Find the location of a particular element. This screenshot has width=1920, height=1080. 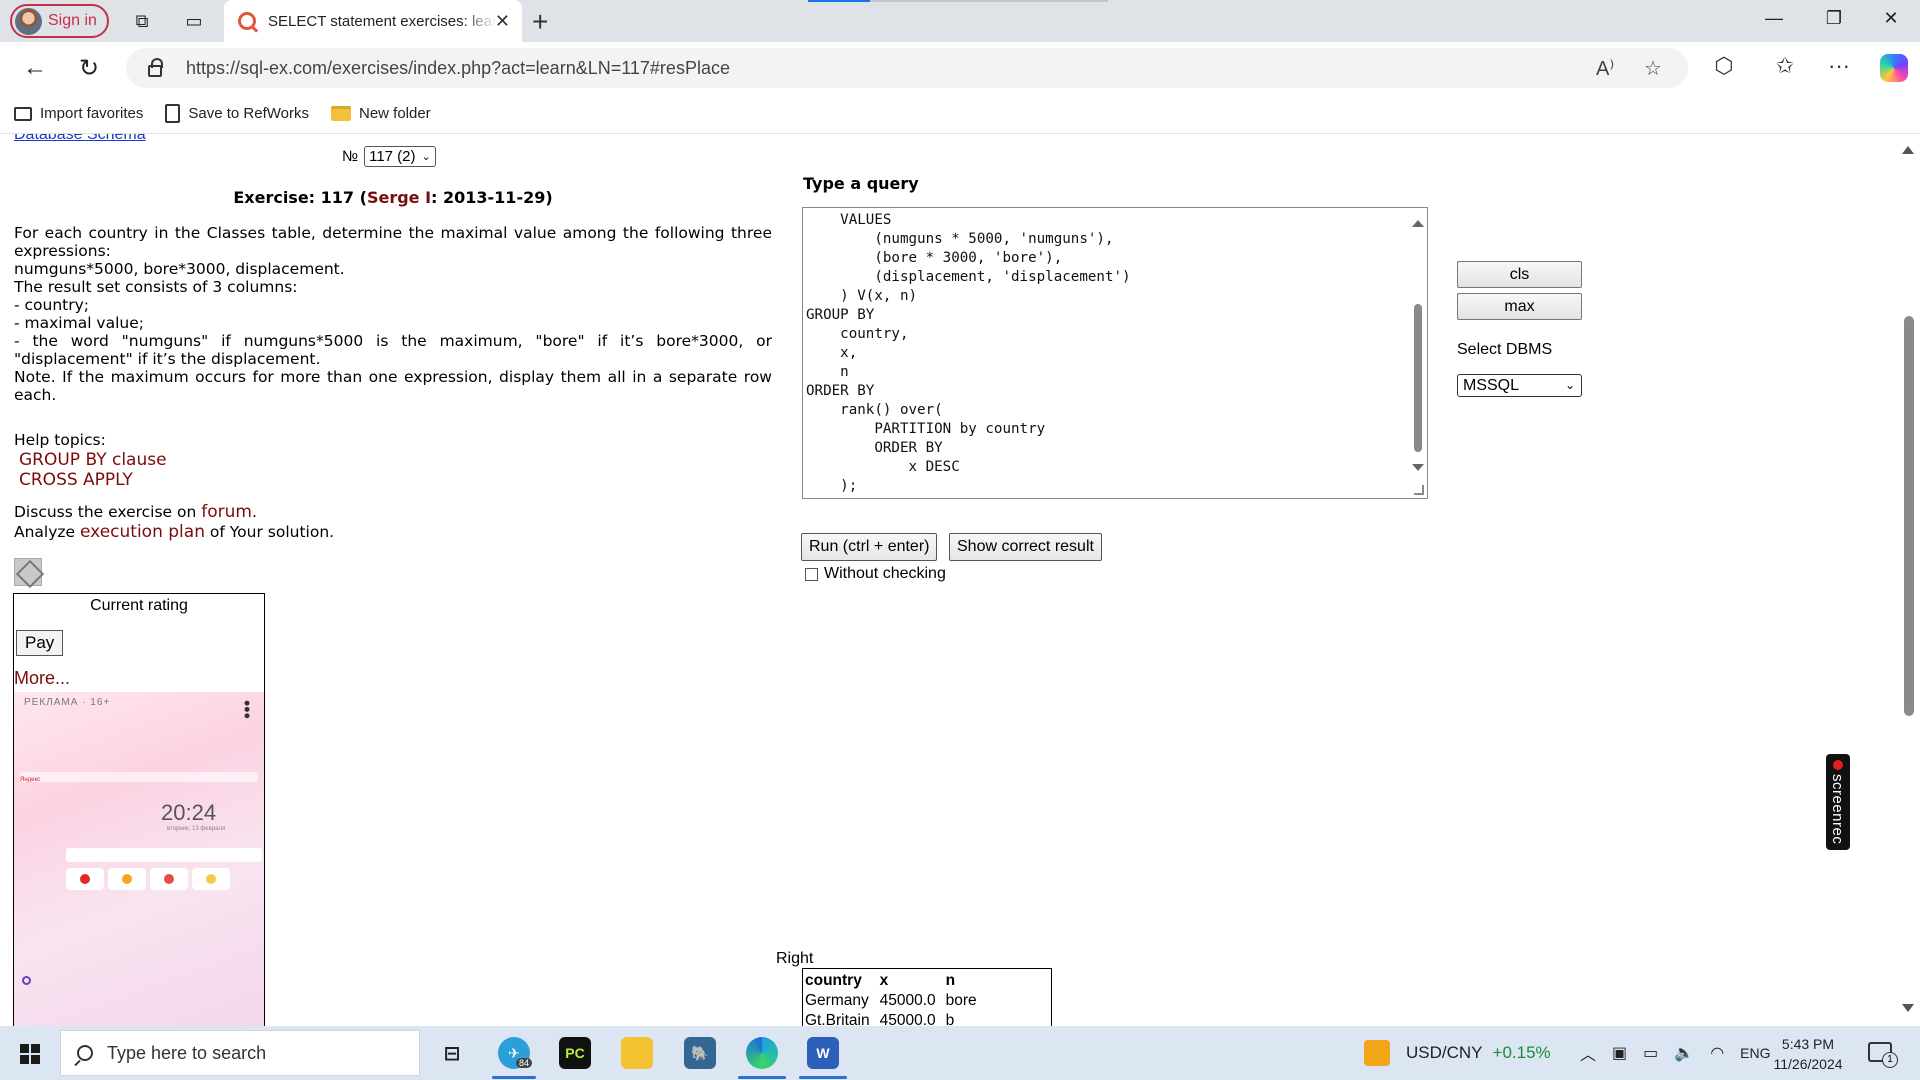

system-clock: 5:43 PM 11/26/2024 is located at coordinates (1808, 1054).